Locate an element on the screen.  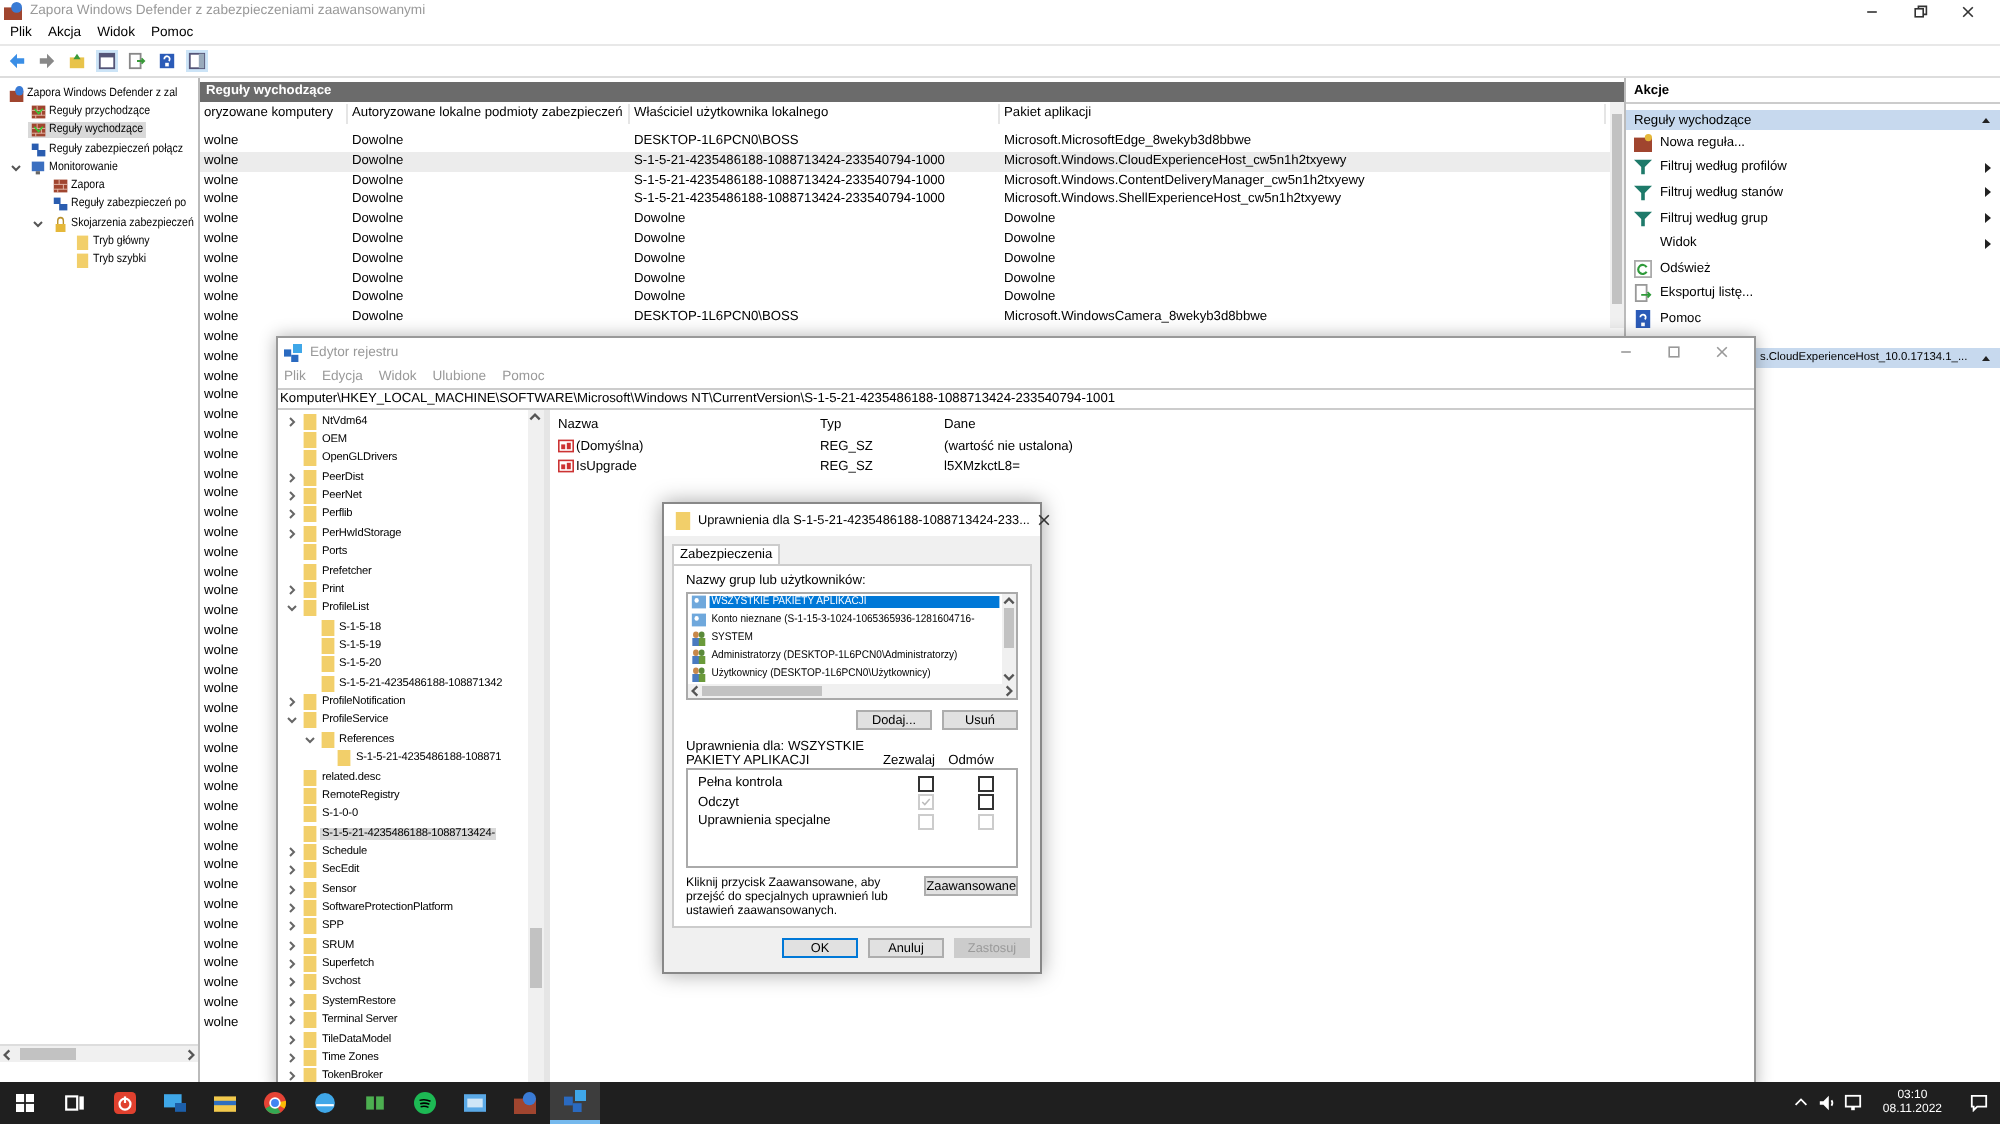
power-icon is located at coordinates (125, 1103).